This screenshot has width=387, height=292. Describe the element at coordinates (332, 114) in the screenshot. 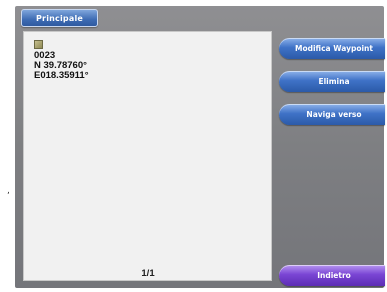

I see `navigate-to-button: Naviga verso` at that location.